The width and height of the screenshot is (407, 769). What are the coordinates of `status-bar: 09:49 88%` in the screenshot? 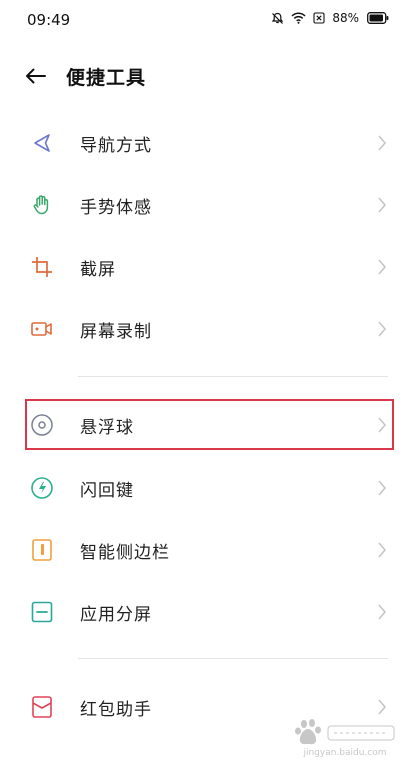 It's located at (203, 21).